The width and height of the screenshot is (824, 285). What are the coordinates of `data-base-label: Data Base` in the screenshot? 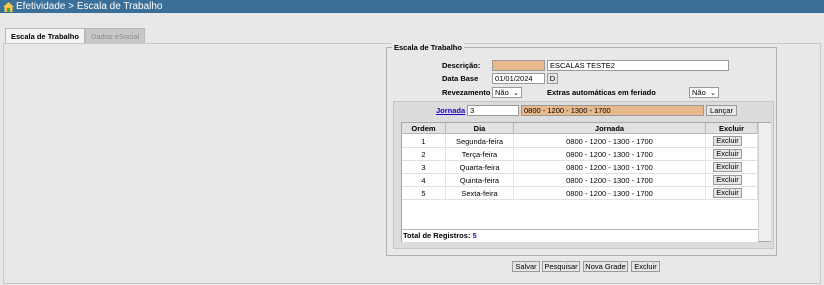 It's located at (460, 78).